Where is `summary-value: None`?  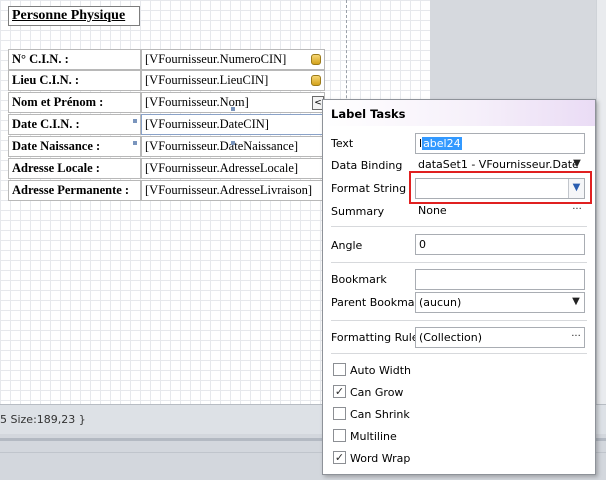
summary-value: None is located at coordinates (432, 210).